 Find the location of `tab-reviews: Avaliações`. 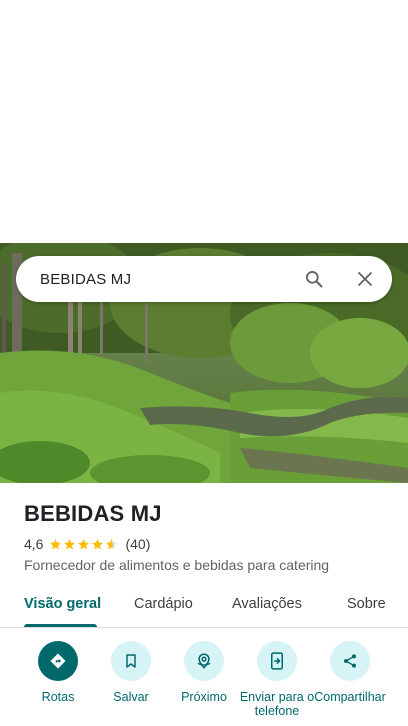

tab-reviews: Avaliações is located at coordinates (267, 604).